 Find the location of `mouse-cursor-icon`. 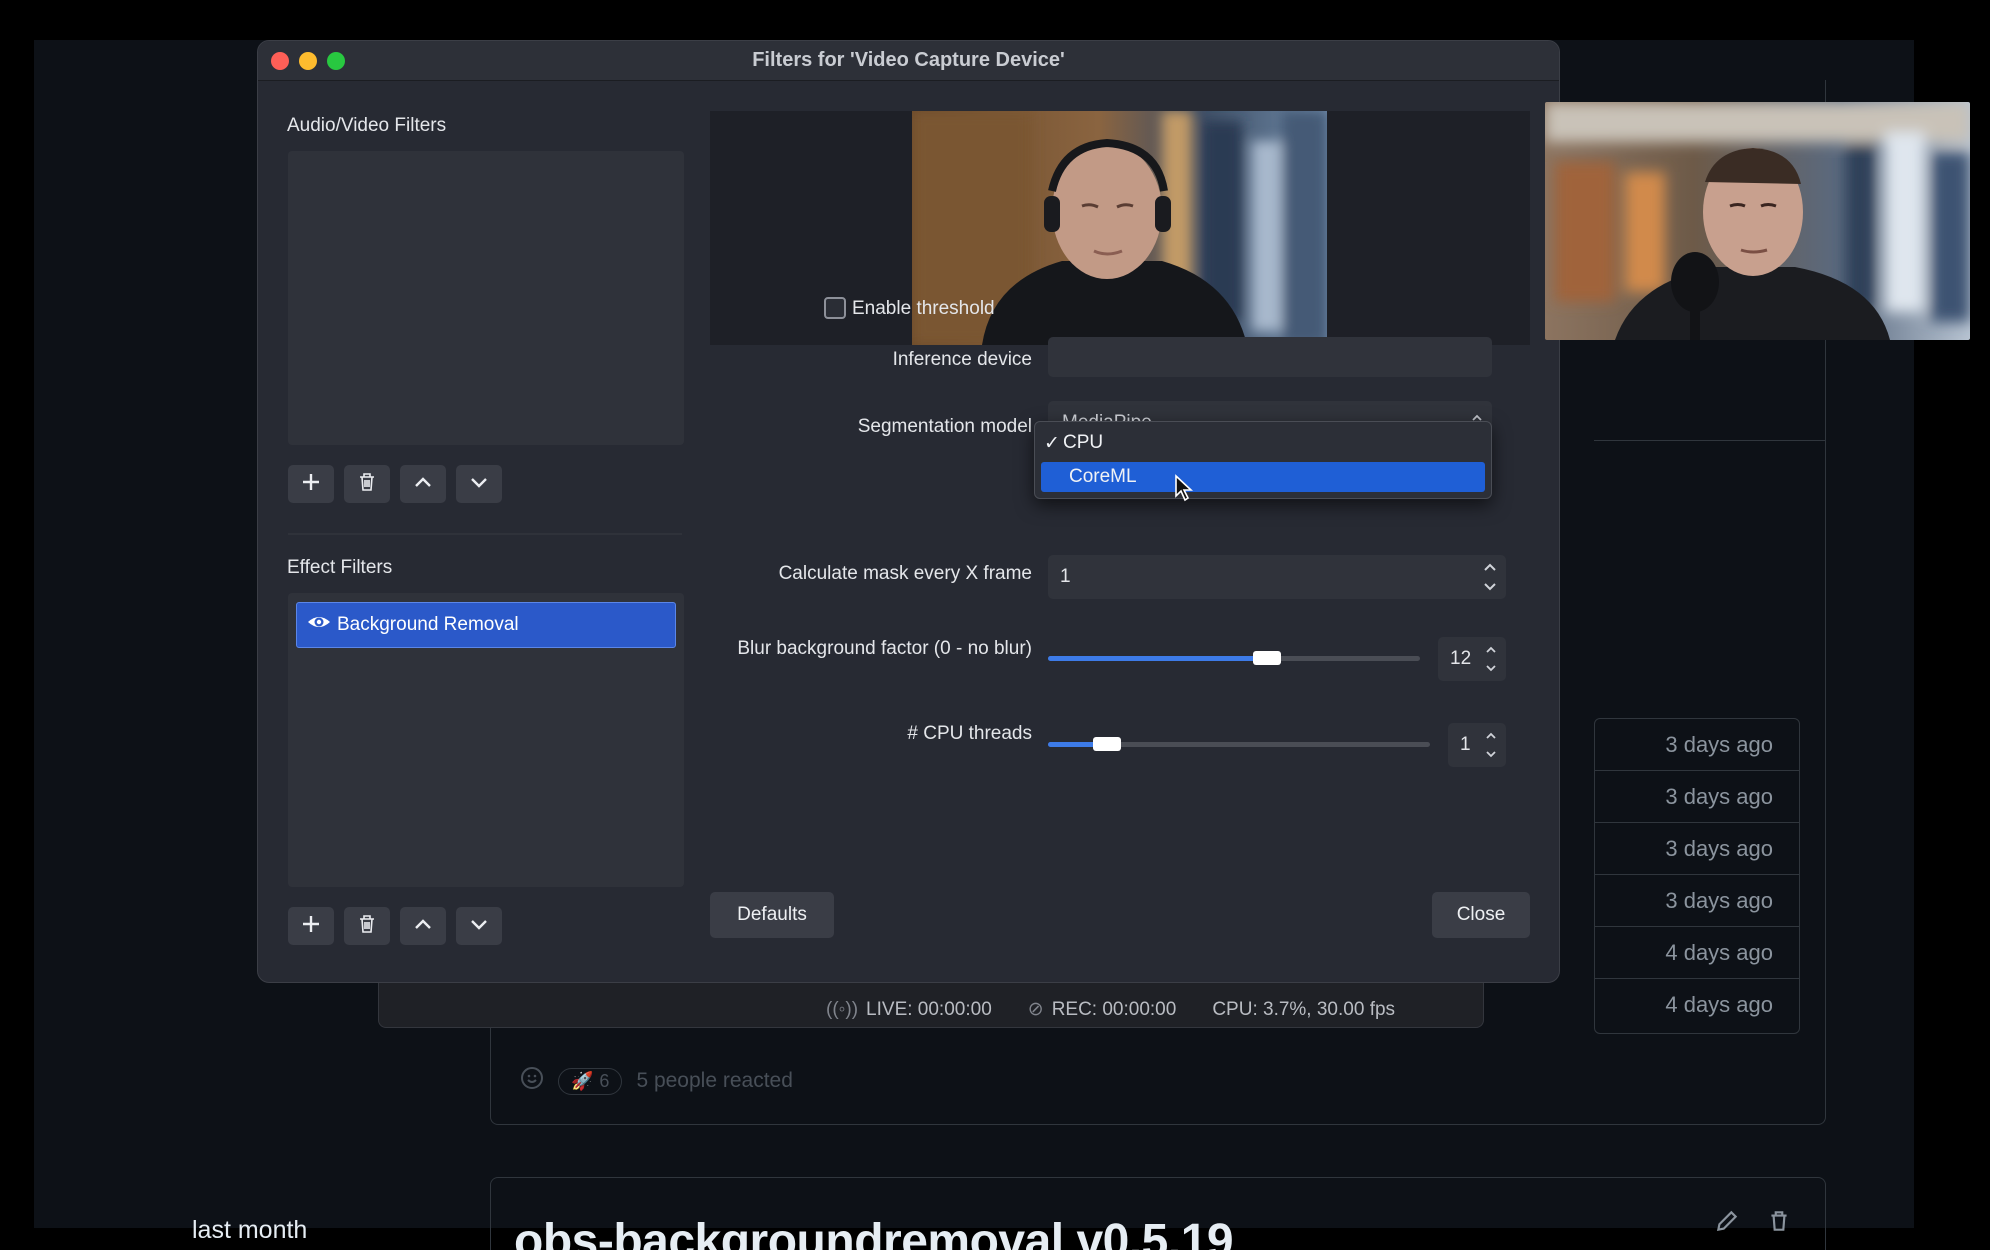

mouse-cursor-icon is located at coordinates (1184, 490).